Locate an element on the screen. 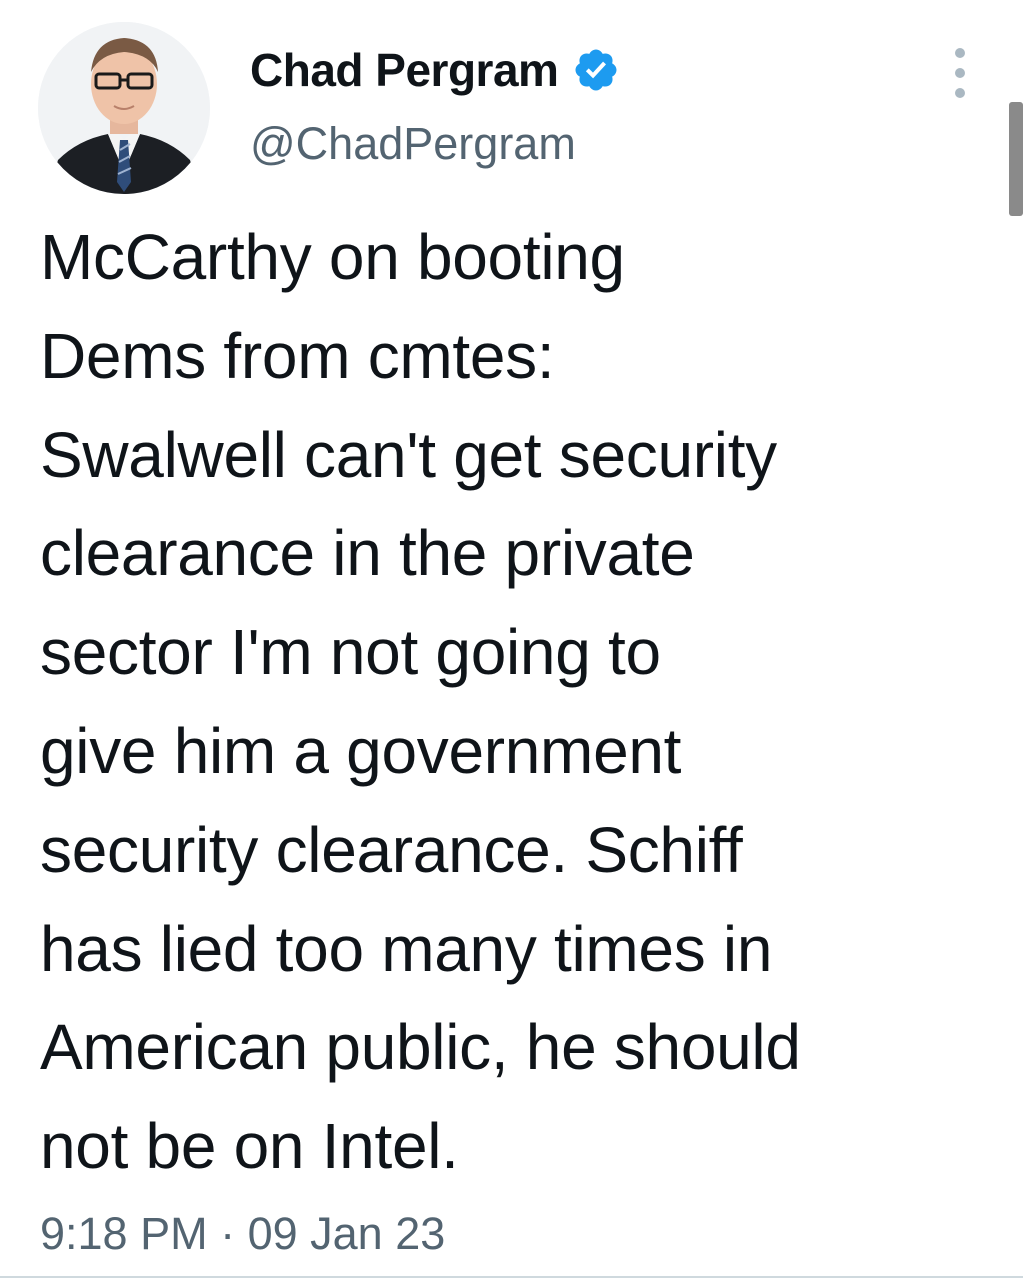  verified-badge-icon is located at coordinates (596, 70).